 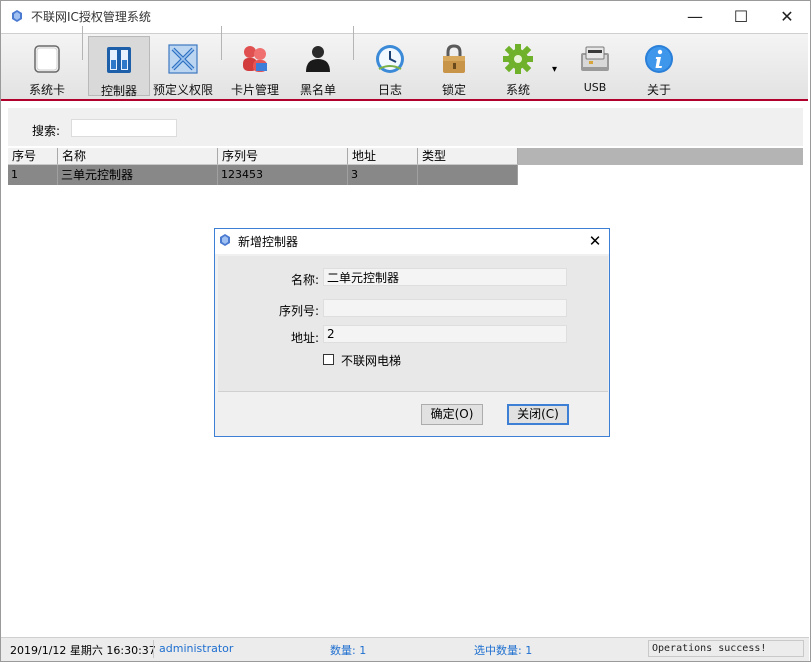 I want to click on system-card-icon, so click(x=47, y=59).